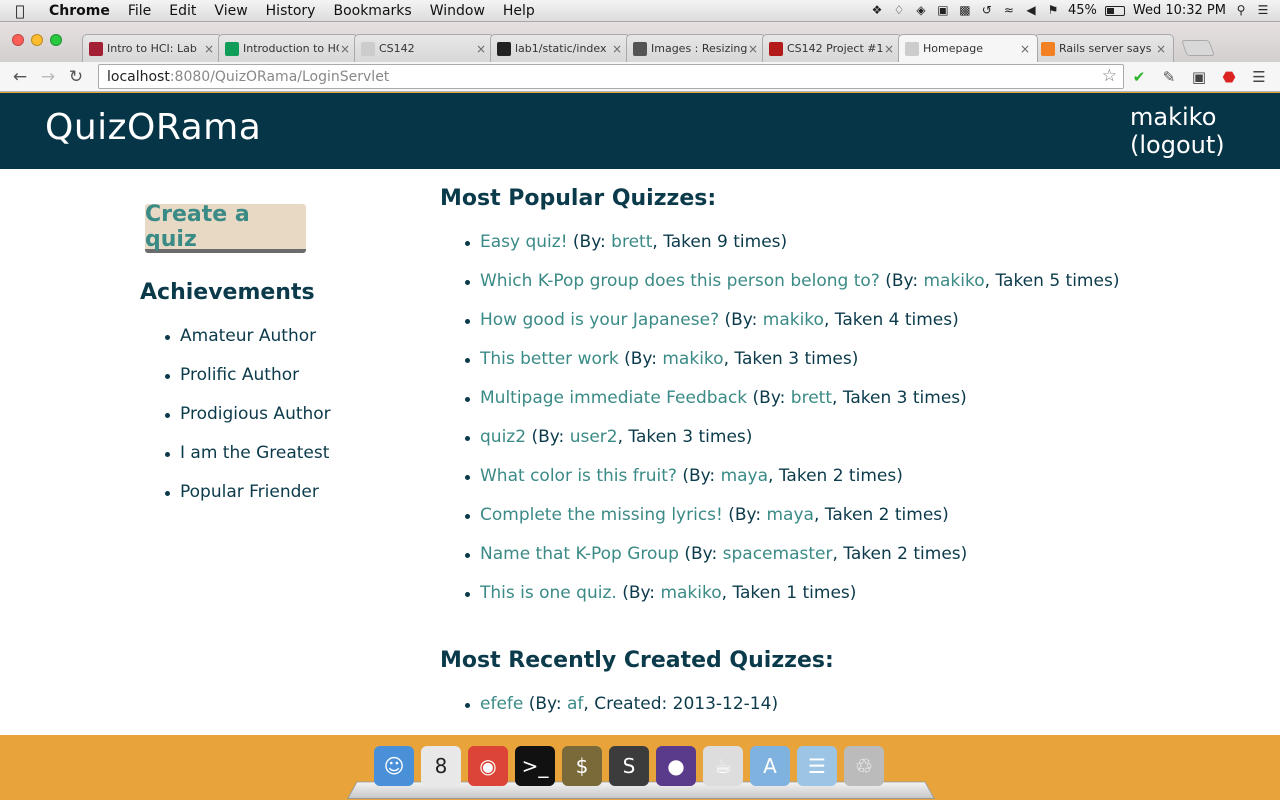  I want to click on tab-3: CS142 ×, so click(424, 48).